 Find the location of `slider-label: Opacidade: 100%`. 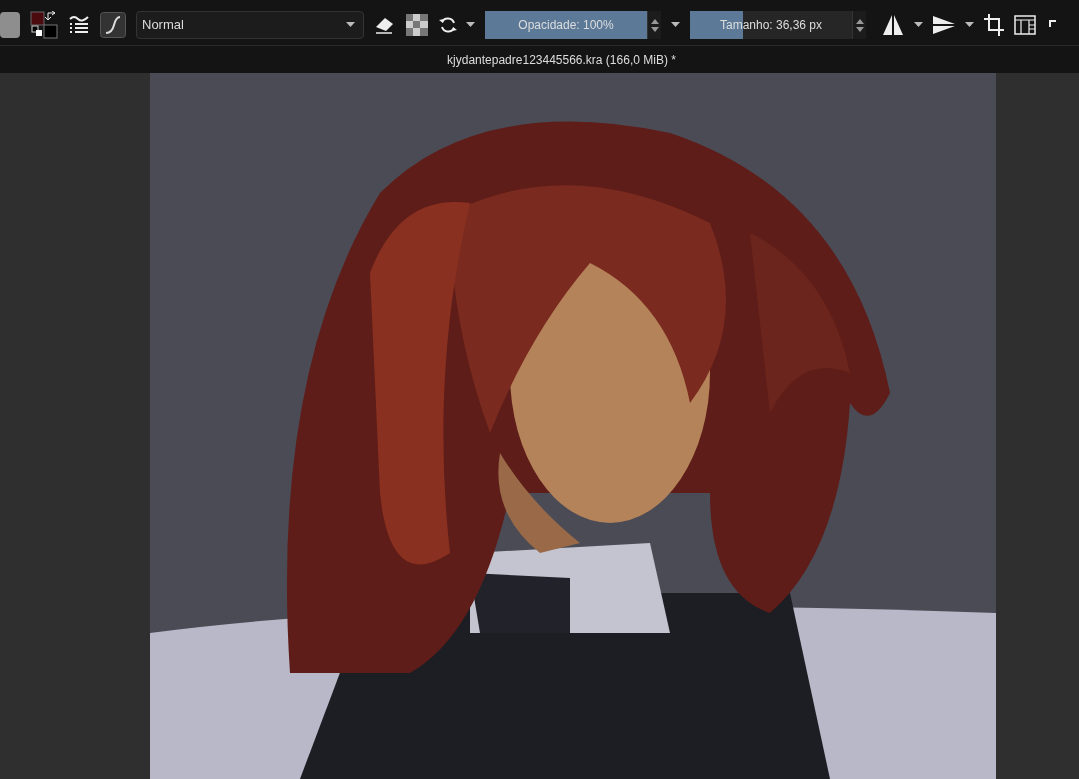

slider-label: Opacidade: 100% is located at coordinates (566, 25).